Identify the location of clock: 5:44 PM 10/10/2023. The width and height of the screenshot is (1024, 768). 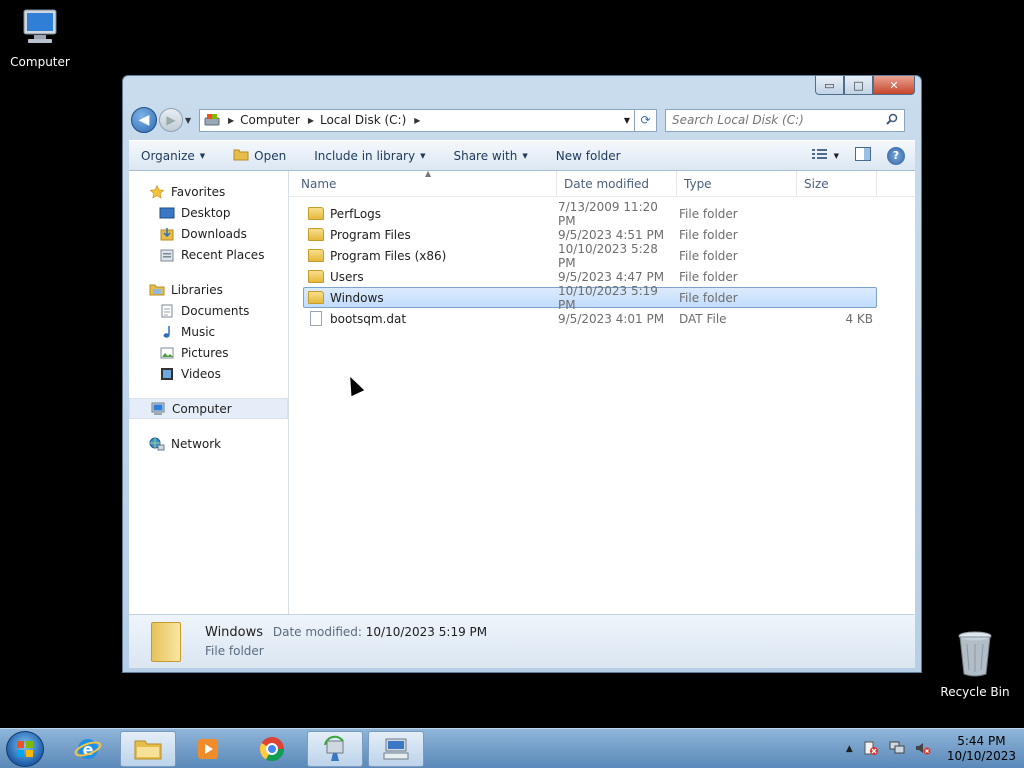
(981, 749).